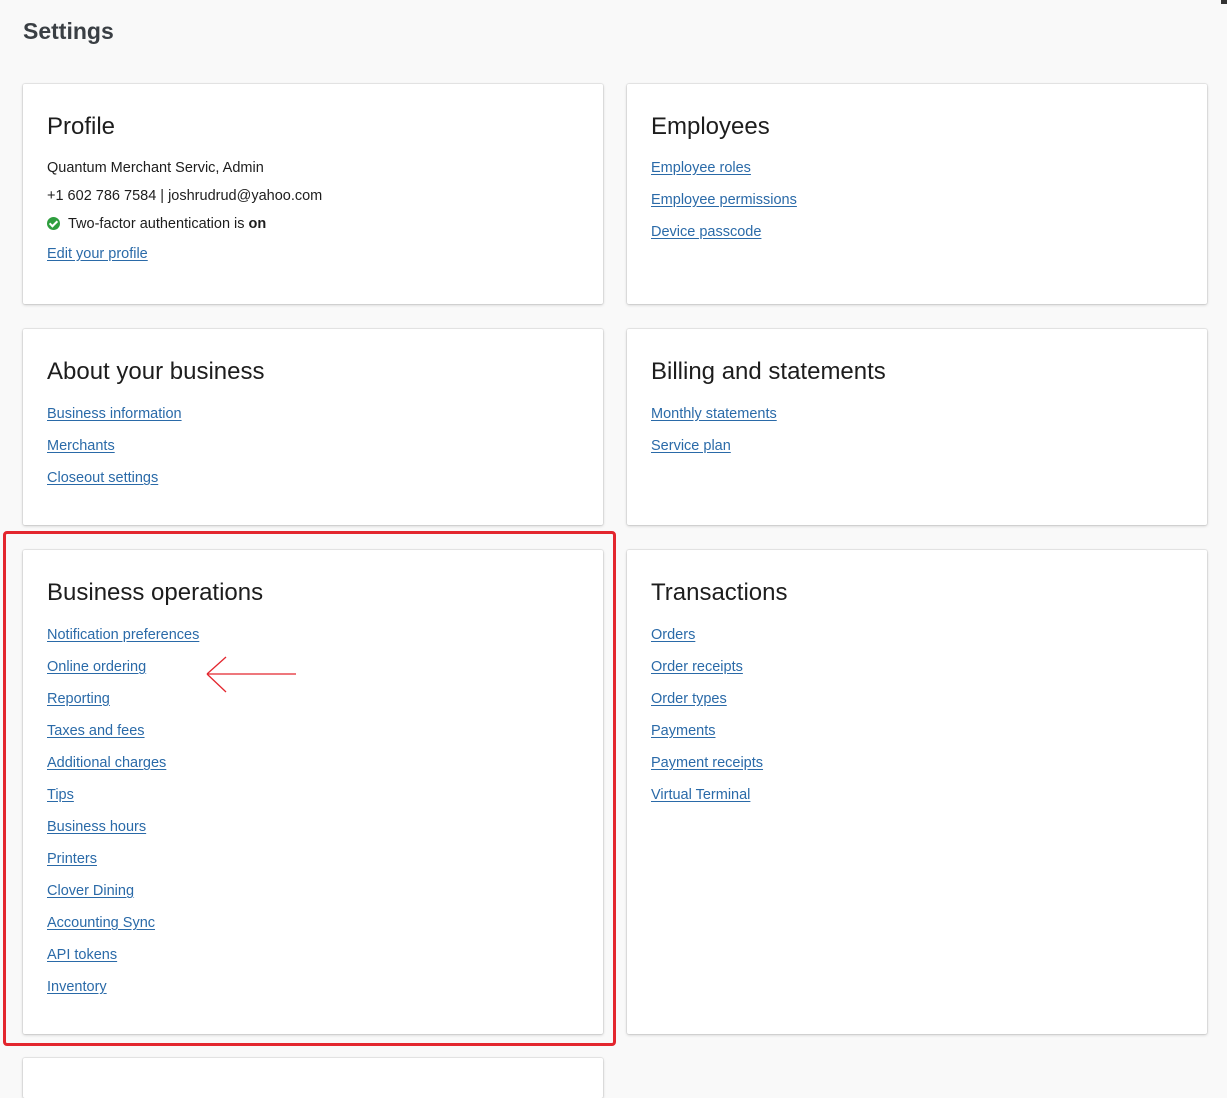 The width and height of the screenshot is (1227, 1098). I want to click on business-operations-card-title: Business operations, so click(155, 592).